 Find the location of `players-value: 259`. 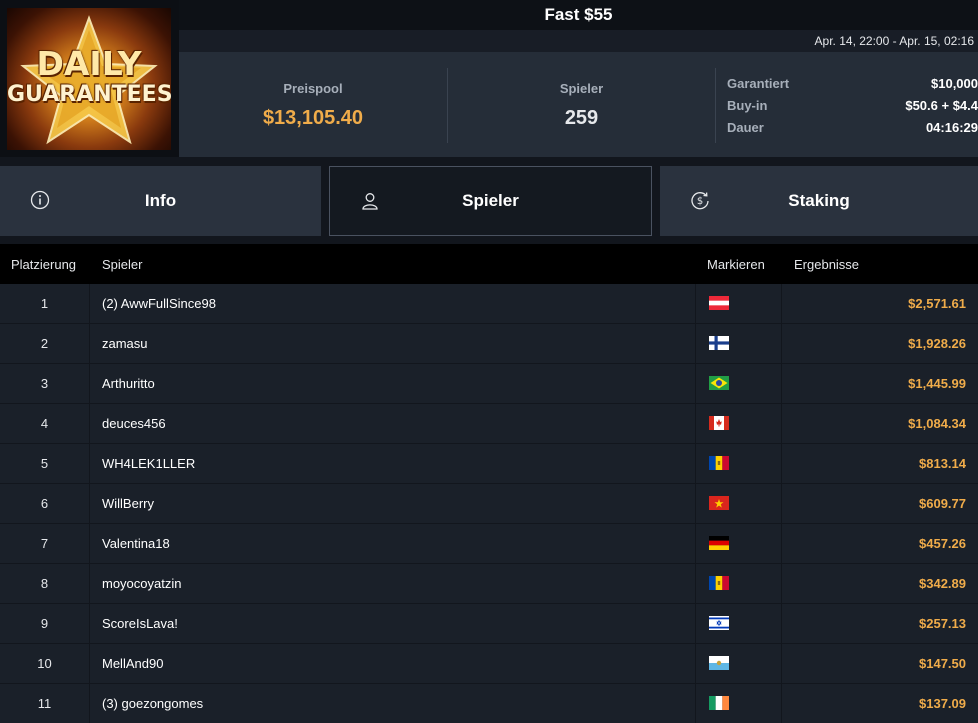

players-value: 259 is located at coordinates (581, 118).